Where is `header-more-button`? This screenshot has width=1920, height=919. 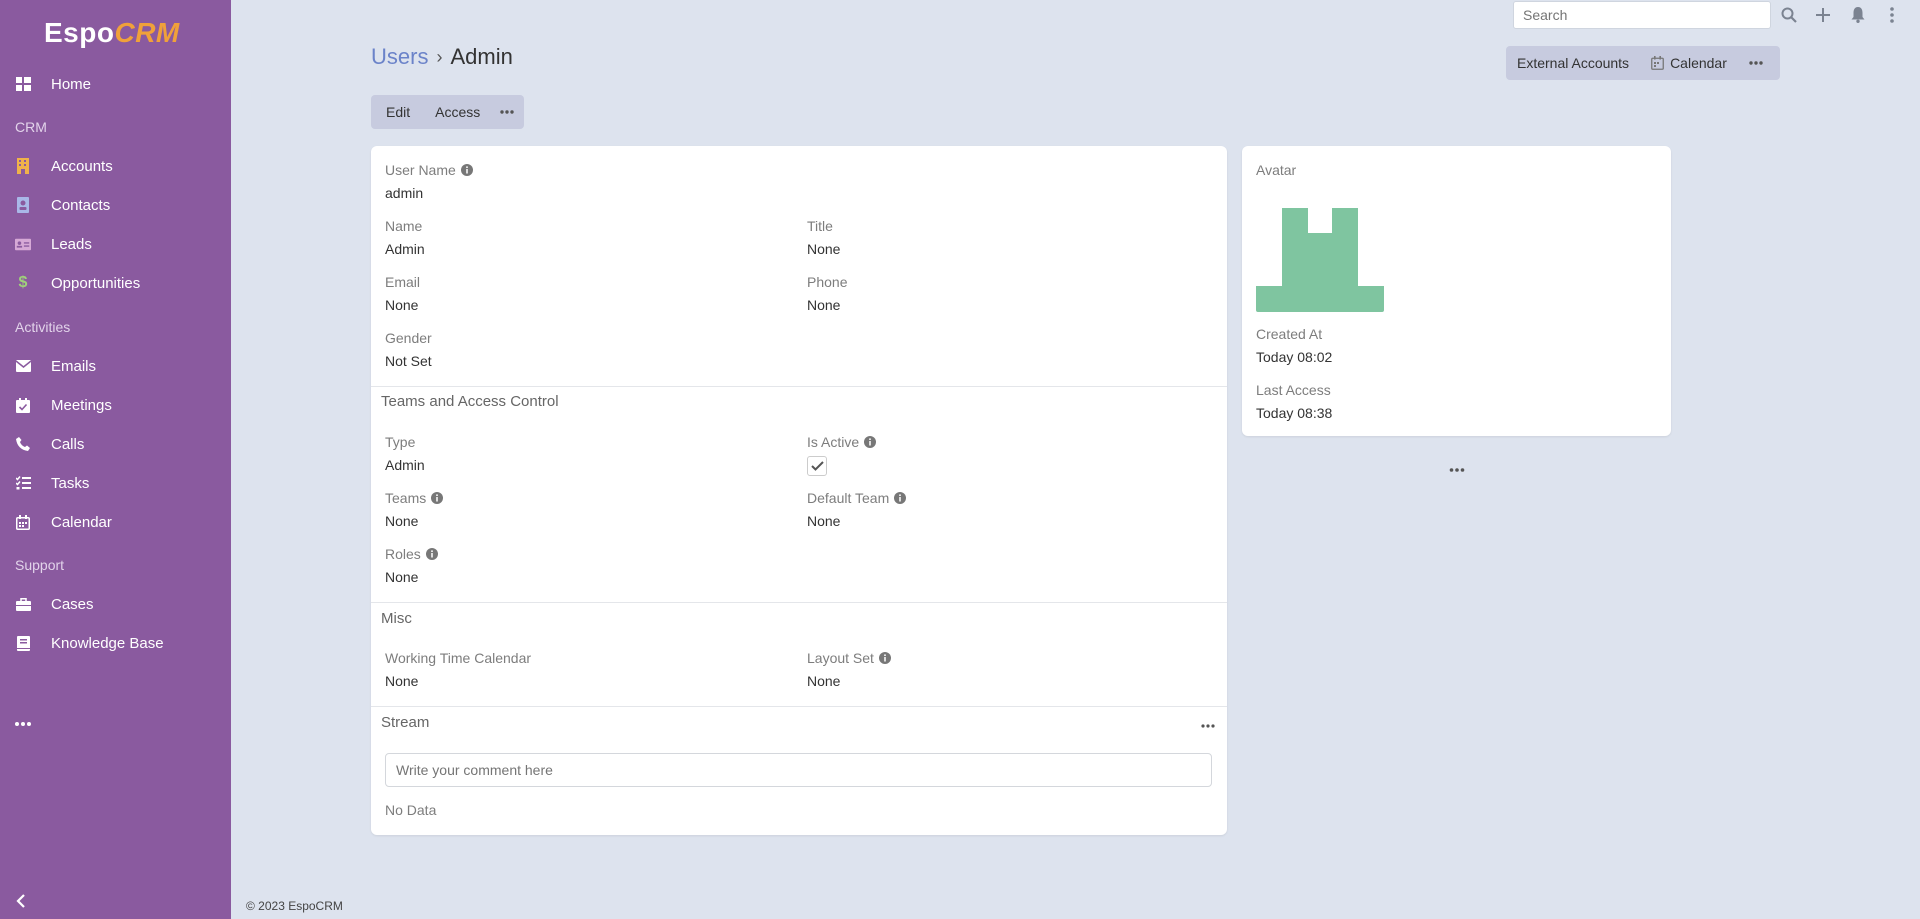
header-more-button is located at coordinates (1759, 63).